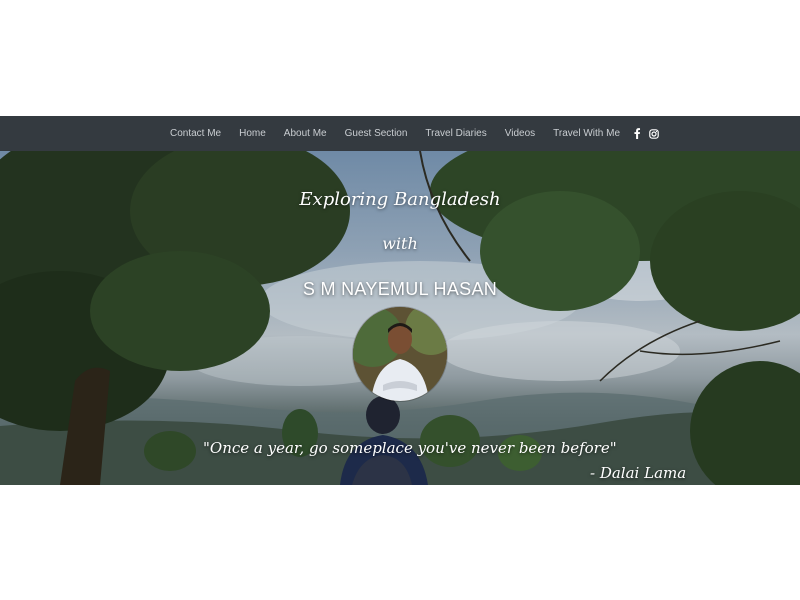 This screenshot has width=800, height=600. I want to click on nav-item-about-me: About Me, so click(305, 133).